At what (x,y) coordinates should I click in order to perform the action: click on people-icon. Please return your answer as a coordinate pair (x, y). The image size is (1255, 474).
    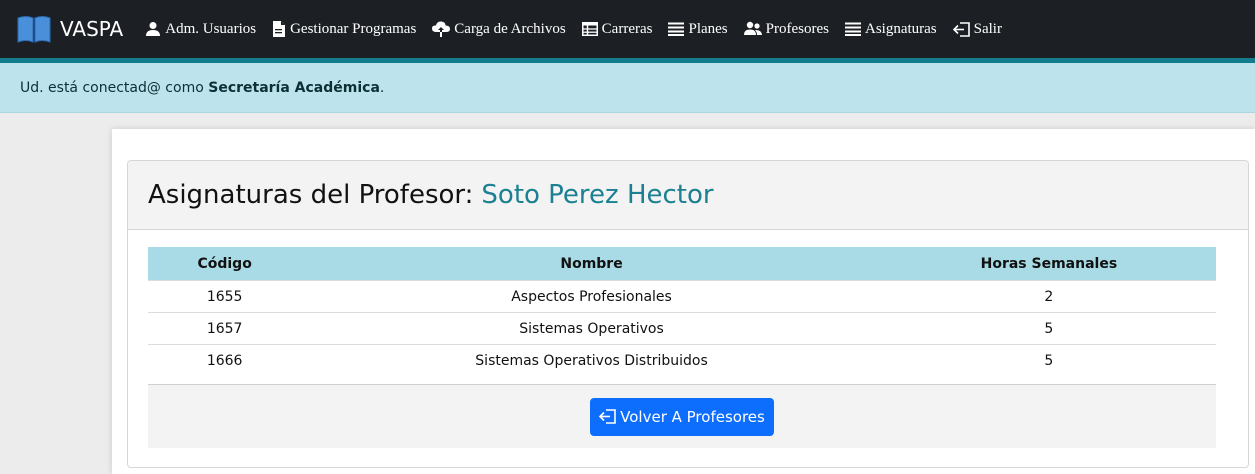
    Looking at the image, I should click on (752, 28).